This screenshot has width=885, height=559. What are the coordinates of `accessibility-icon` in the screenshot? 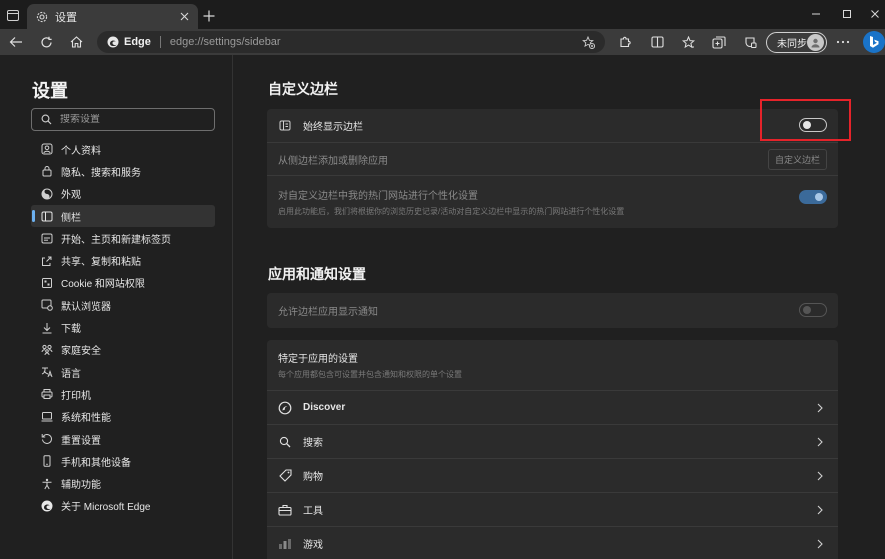 It's located at (47, 483).